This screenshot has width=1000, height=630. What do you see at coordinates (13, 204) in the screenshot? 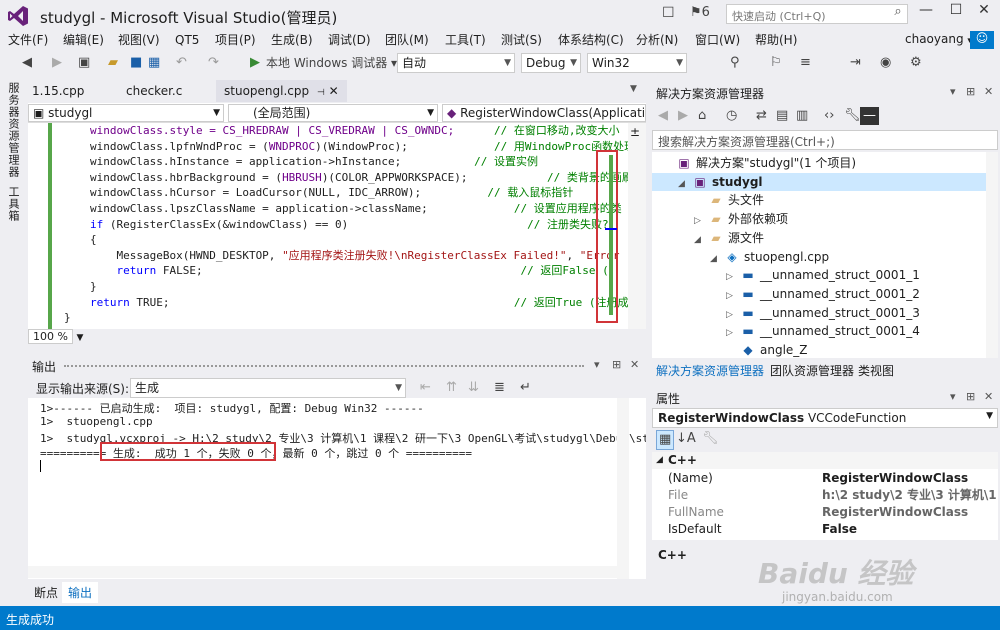
I see `toolbox-tab: 工具箱` at bounding box center [13, 204].